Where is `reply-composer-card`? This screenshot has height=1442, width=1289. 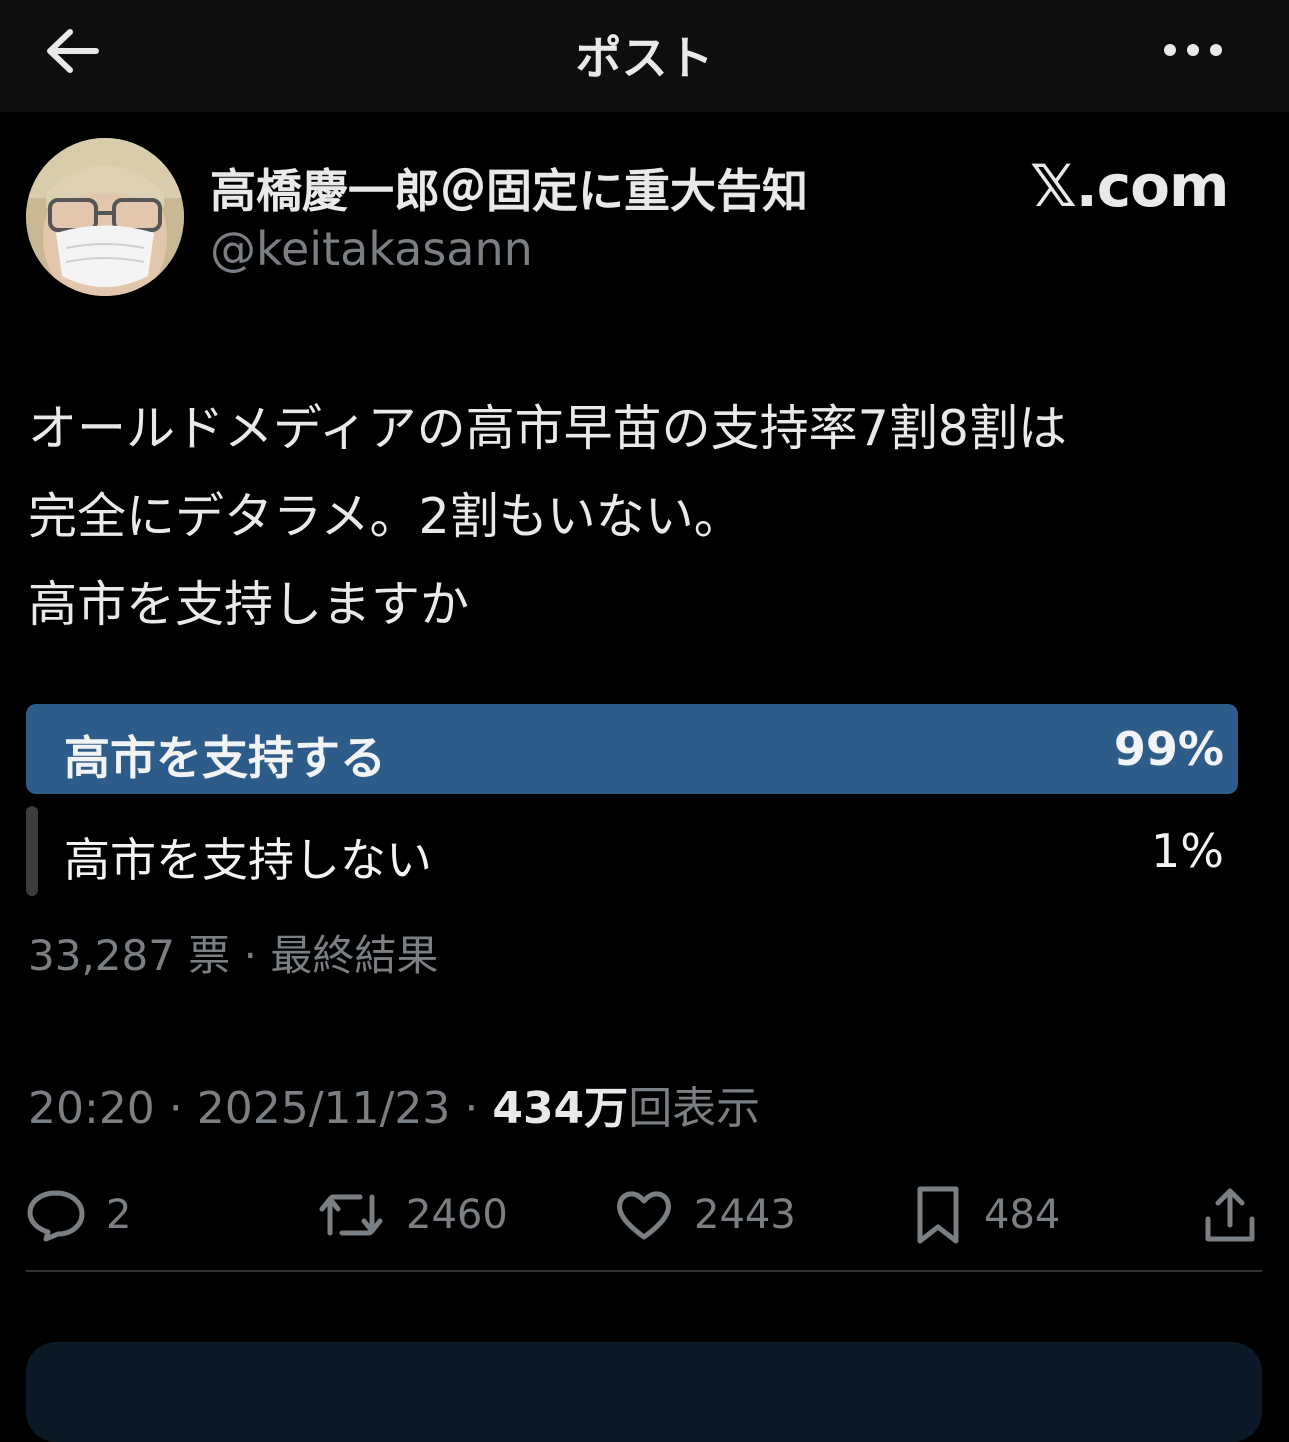 reply-composer-card is located at coordinates (644, 1392).